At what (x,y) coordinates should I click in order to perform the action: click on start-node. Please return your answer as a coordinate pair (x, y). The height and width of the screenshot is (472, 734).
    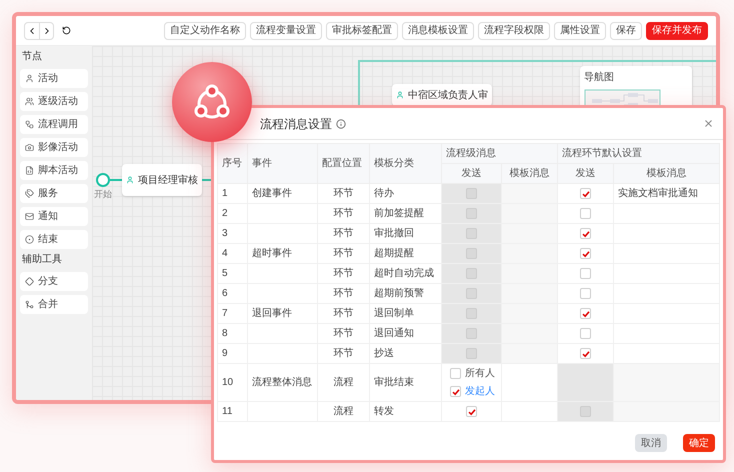
    Looking at the image, I should click on (103, 180).